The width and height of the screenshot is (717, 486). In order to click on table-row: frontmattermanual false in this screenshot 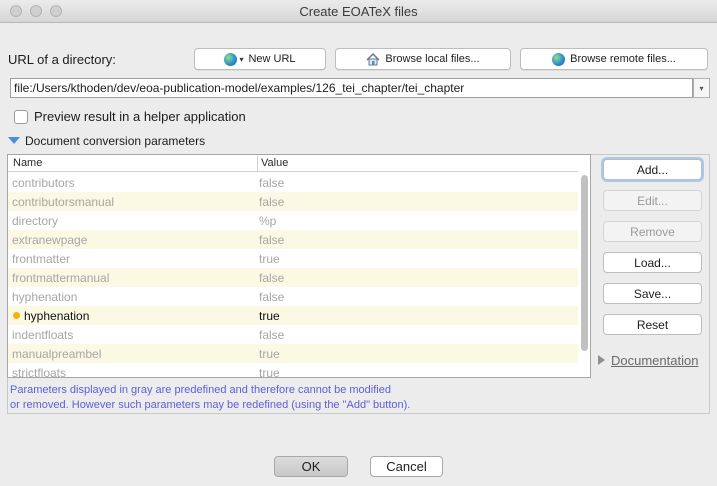, I will do `click(293, 277)`.